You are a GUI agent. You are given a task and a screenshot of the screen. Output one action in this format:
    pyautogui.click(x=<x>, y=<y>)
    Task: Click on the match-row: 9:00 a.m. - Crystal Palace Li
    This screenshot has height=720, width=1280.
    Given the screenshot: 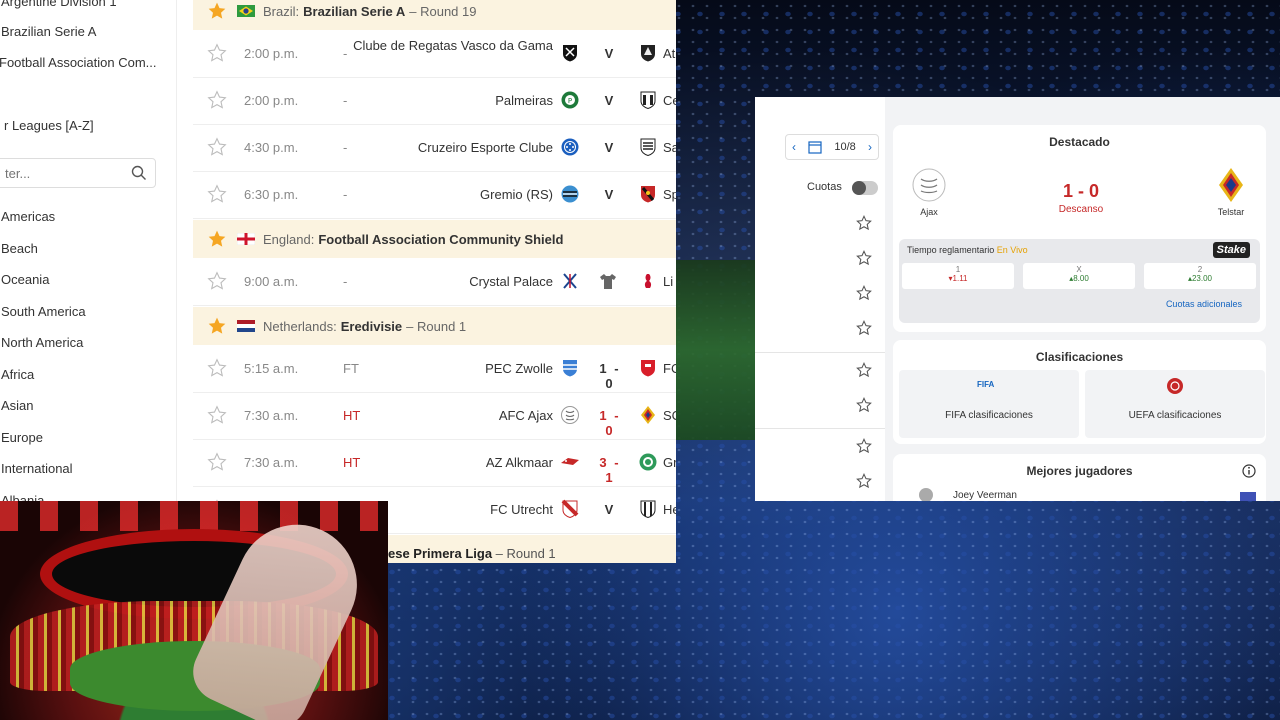 What is the action you would take?
    pyautogui.click(x=434, y=282)
    